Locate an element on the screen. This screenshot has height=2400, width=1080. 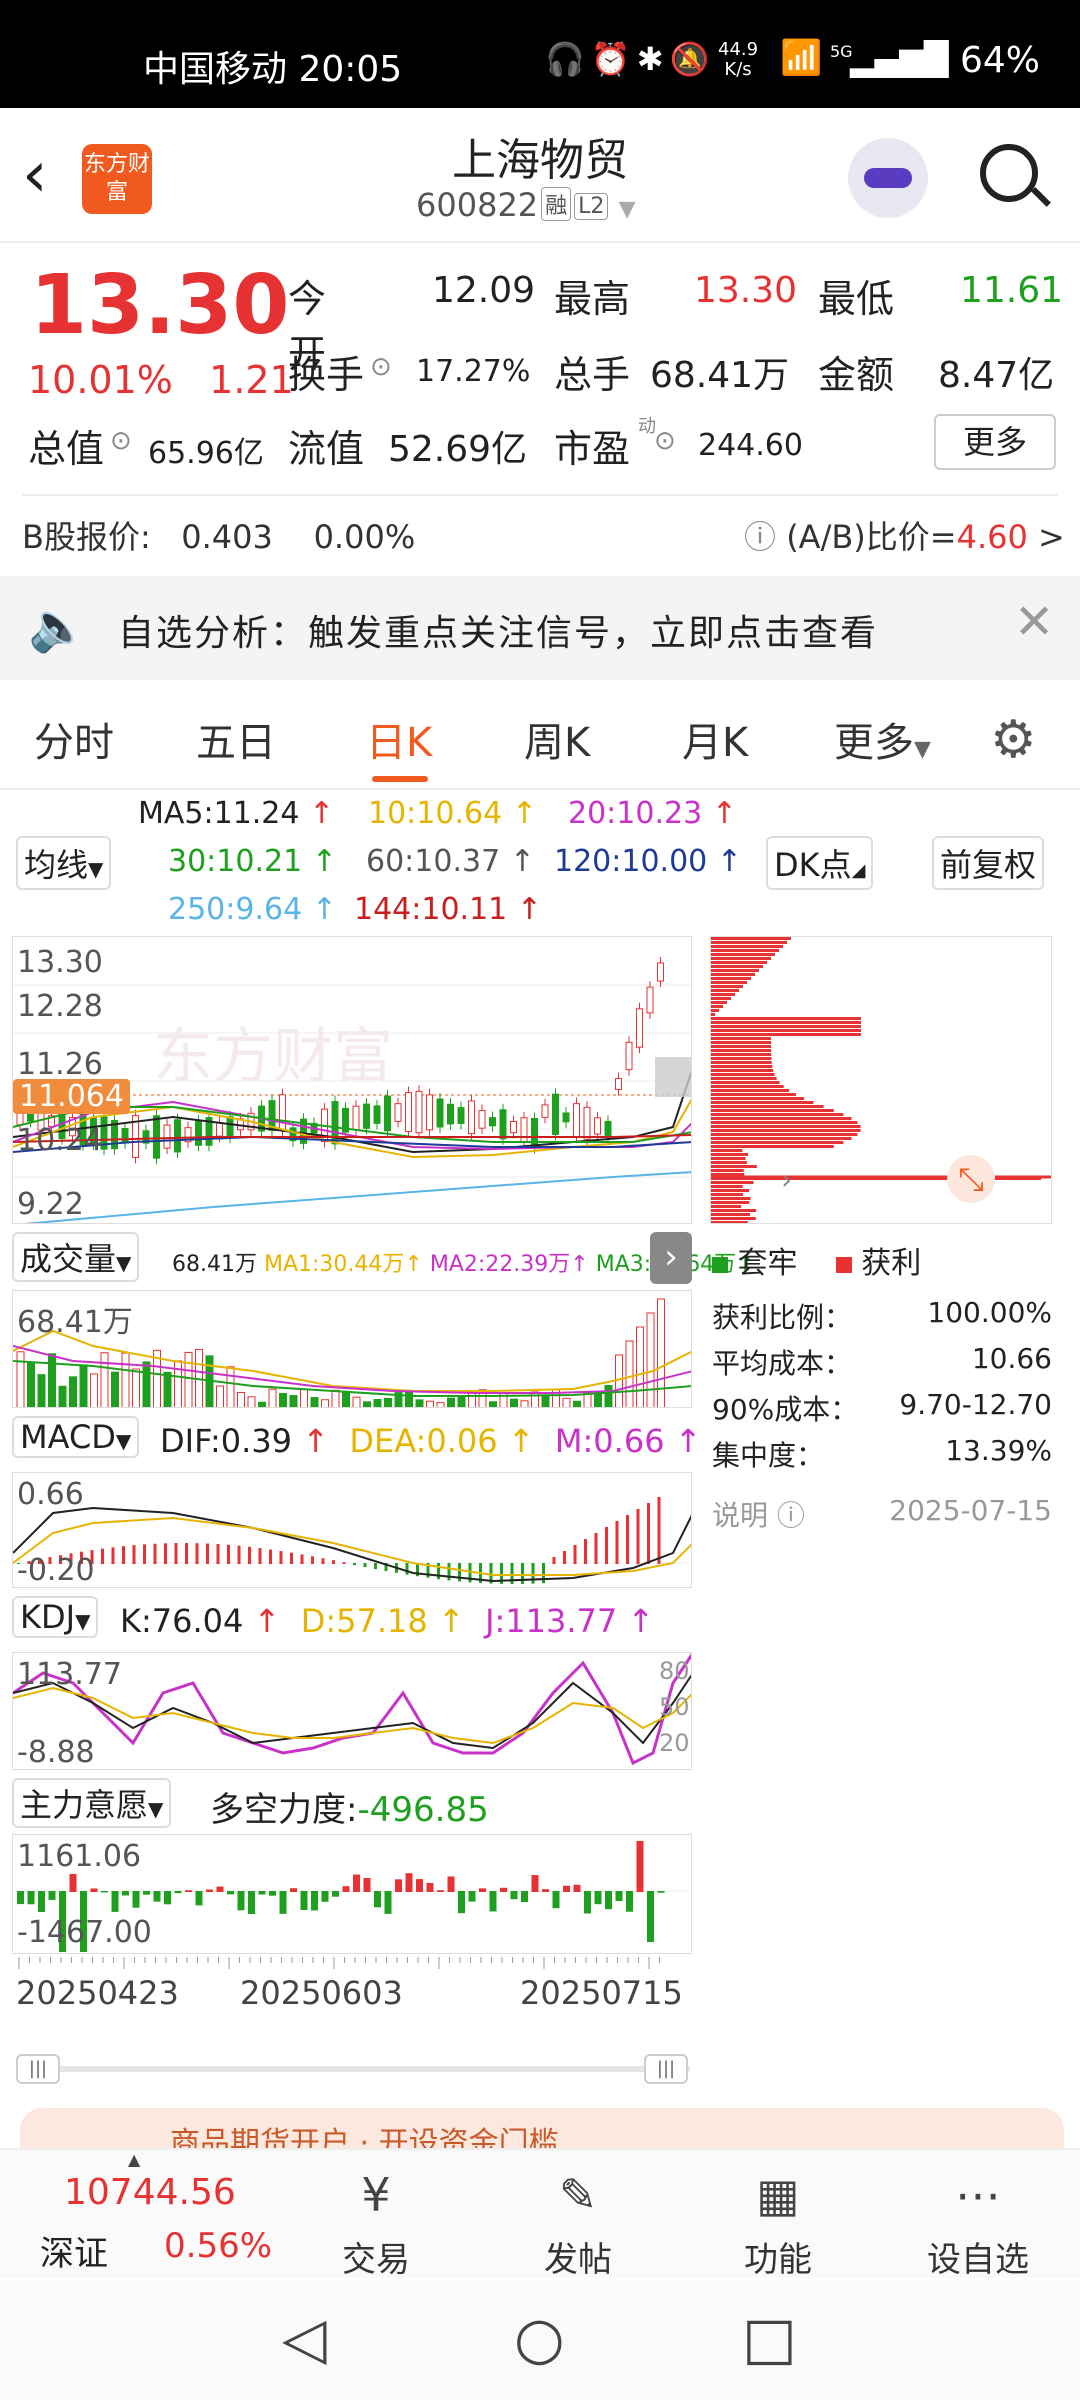
nav-back-icon: ◁ is located at coordinates (304, 2338).